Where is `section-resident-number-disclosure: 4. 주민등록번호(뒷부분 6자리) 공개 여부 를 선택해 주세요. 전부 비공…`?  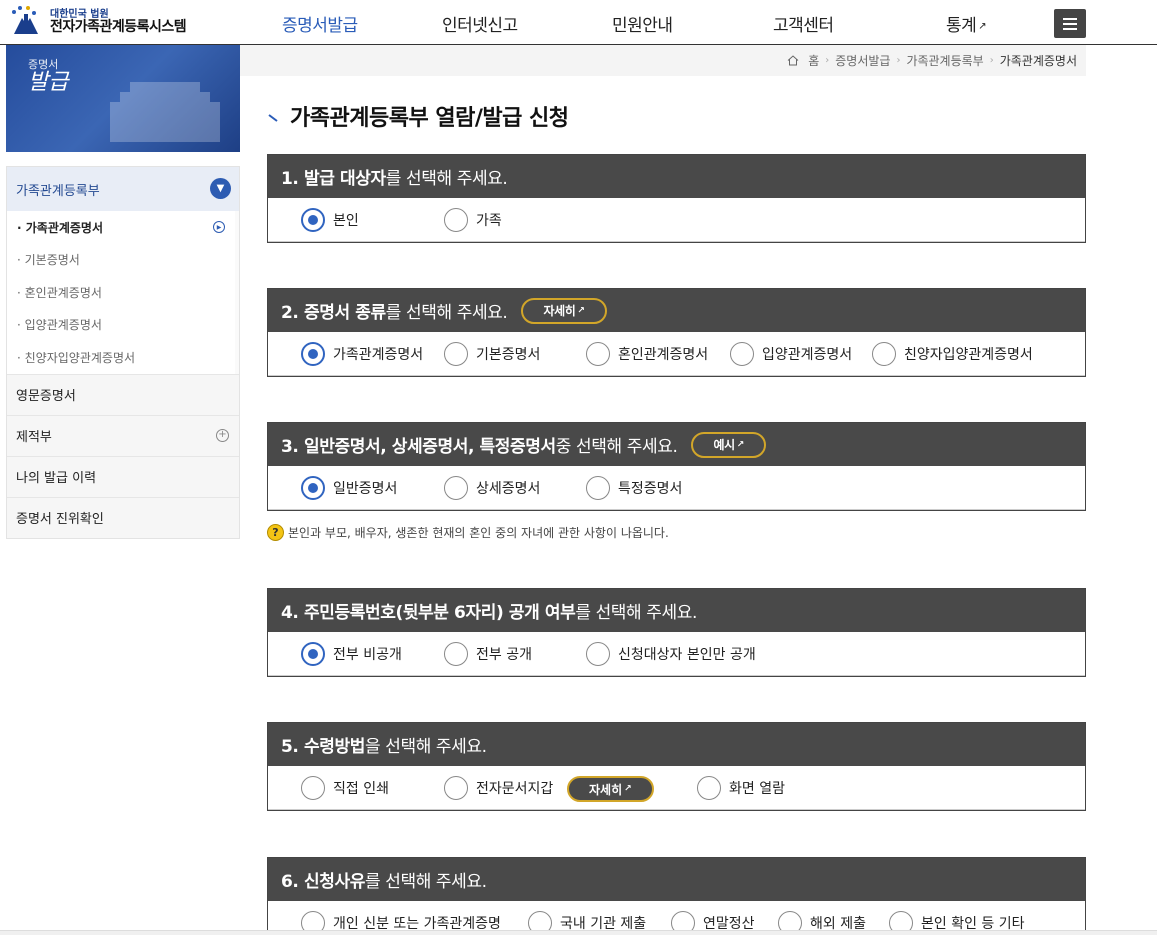 section-resident-number-disclosure: 4. 주민등록번호(뒷부분 6자리) 공개 여부 를 선택해 주세요. 전부 비공… is located at coordinates (676, 632).